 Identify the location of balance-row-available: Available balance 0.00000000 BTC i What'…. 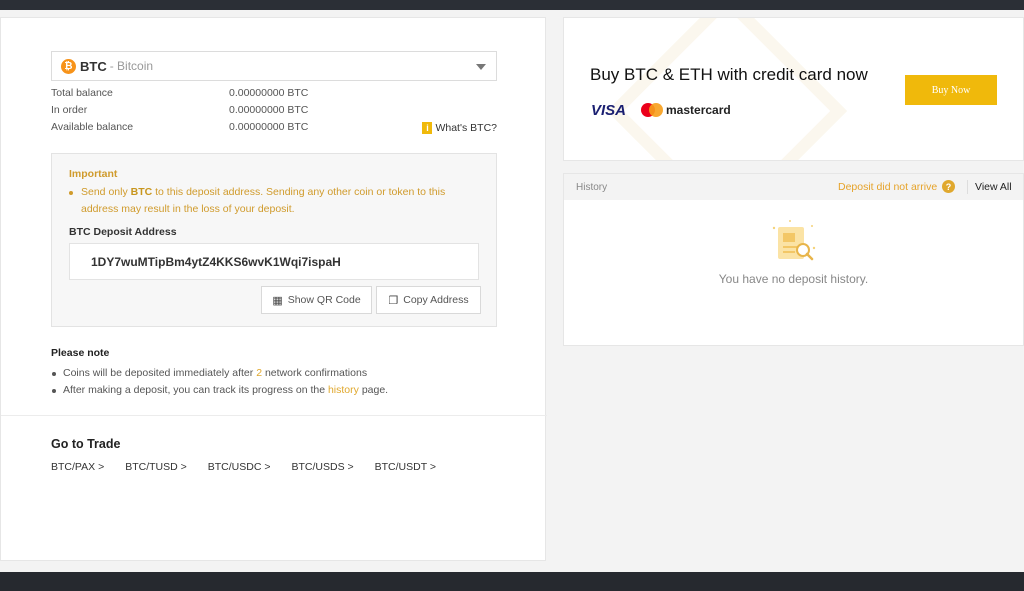
(274, 129).